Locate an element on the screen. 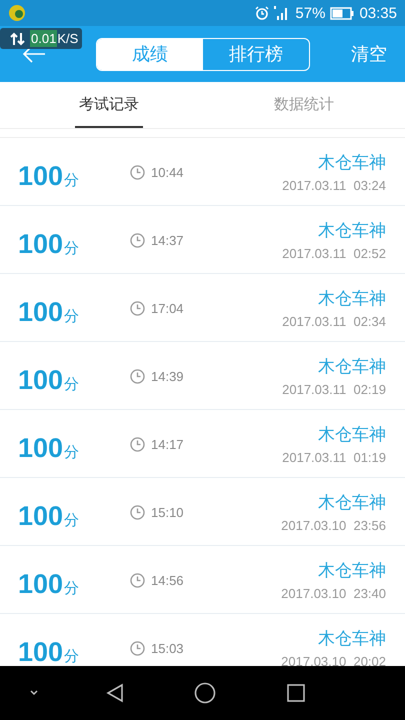 This screenshot has height=720, width=405. exam-duration: 15:10 is located at coordinates (167, 512).